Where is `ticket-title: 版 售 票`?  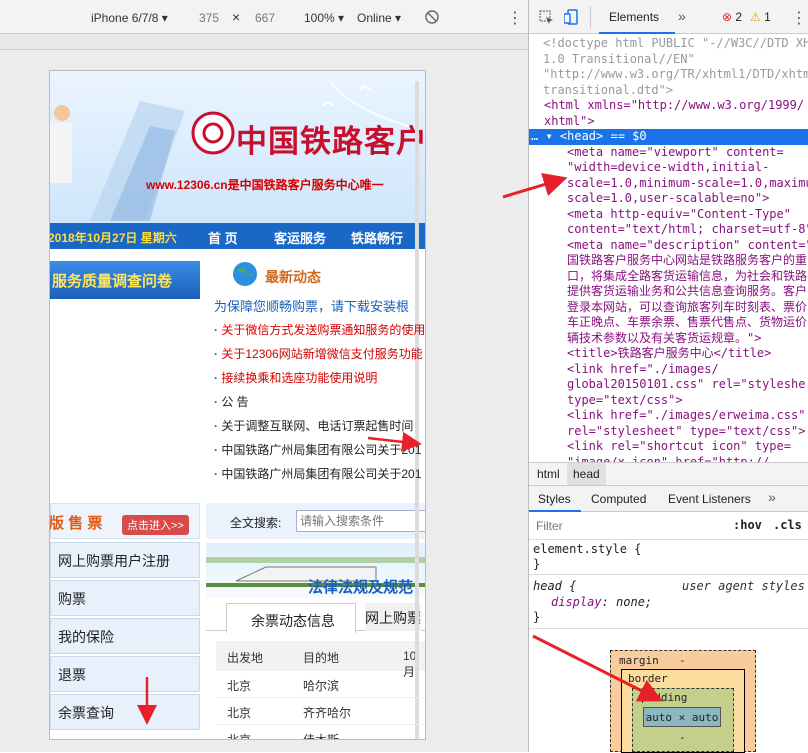 ticket-title: 版 售 票 is located at coordinates (76, 523).